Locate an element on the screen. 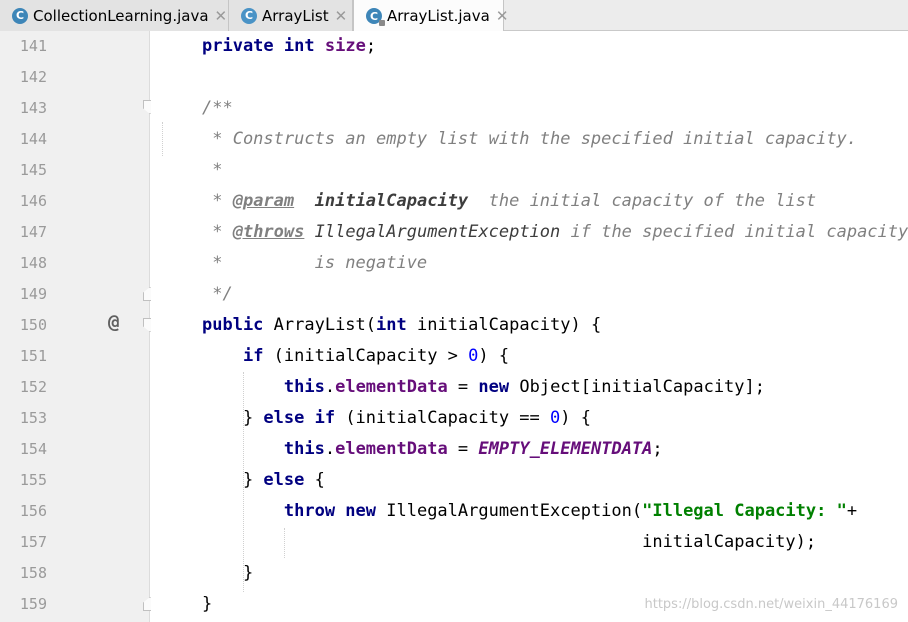 This screenshot has height=622, width=908. code-token: the initial capacity of the list is located at coordinates (642, 201).